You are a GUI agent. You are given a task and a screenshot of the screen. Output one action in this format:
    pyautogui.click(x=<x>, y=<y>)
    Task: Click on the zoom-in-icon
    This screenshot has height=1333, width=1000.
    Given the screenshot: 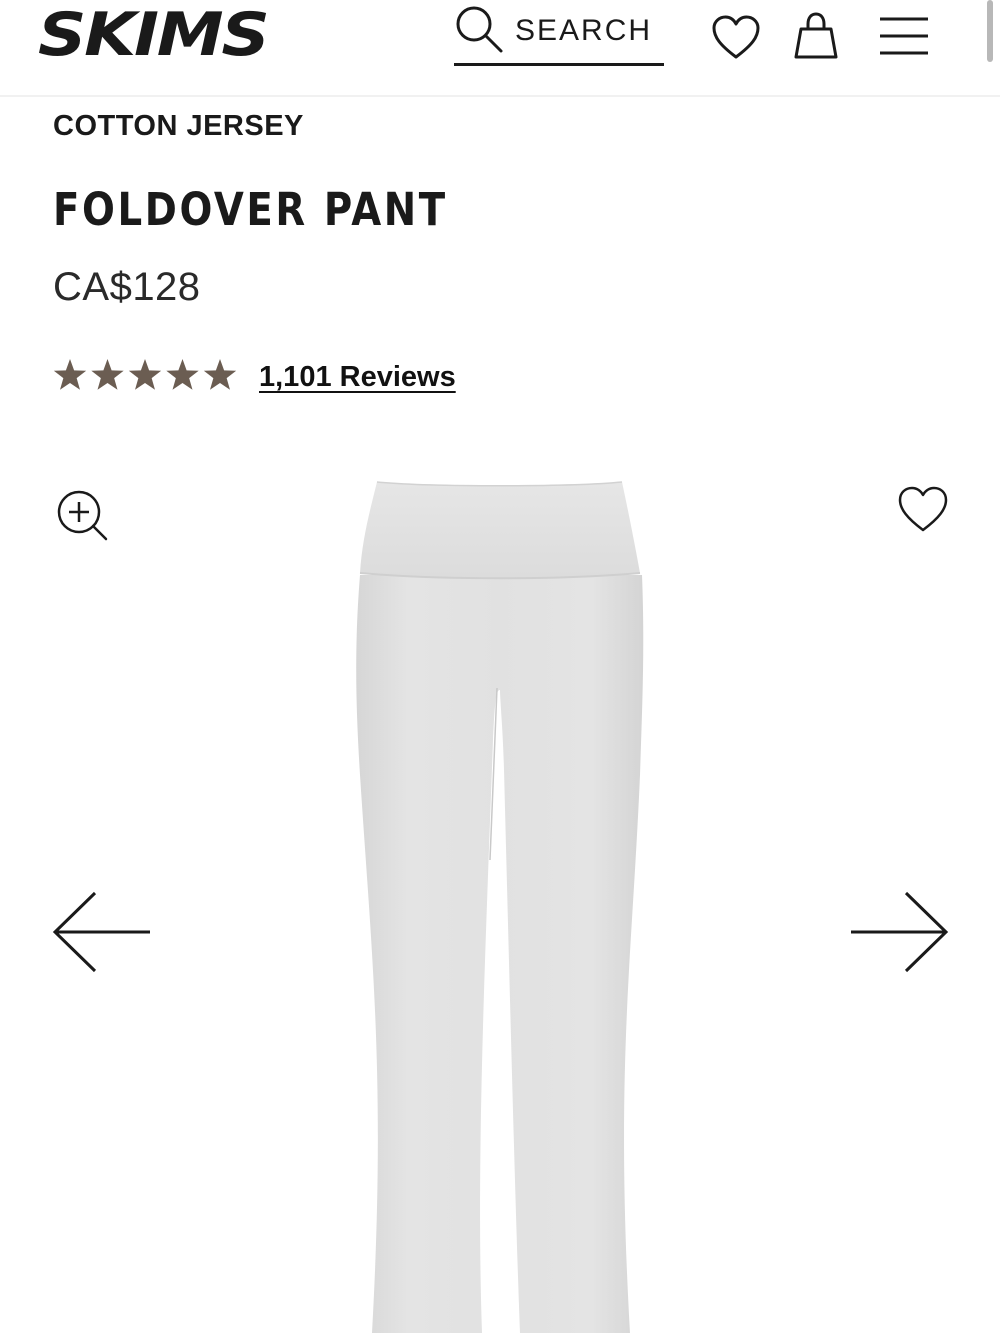 What is the action you would take?
    pyautogui.click(x=82, y=515)
    